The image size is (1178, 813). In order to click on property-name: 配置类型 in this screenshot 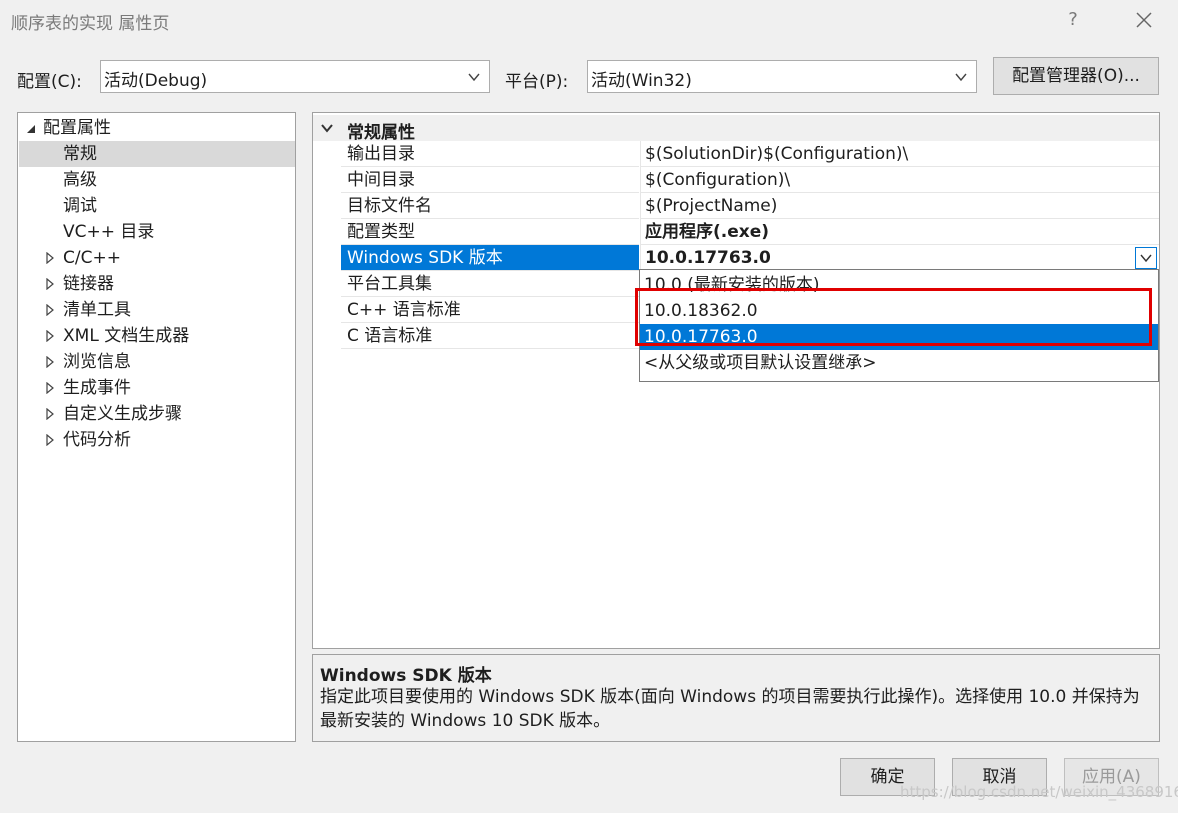, I will do `click(490, 232)`.